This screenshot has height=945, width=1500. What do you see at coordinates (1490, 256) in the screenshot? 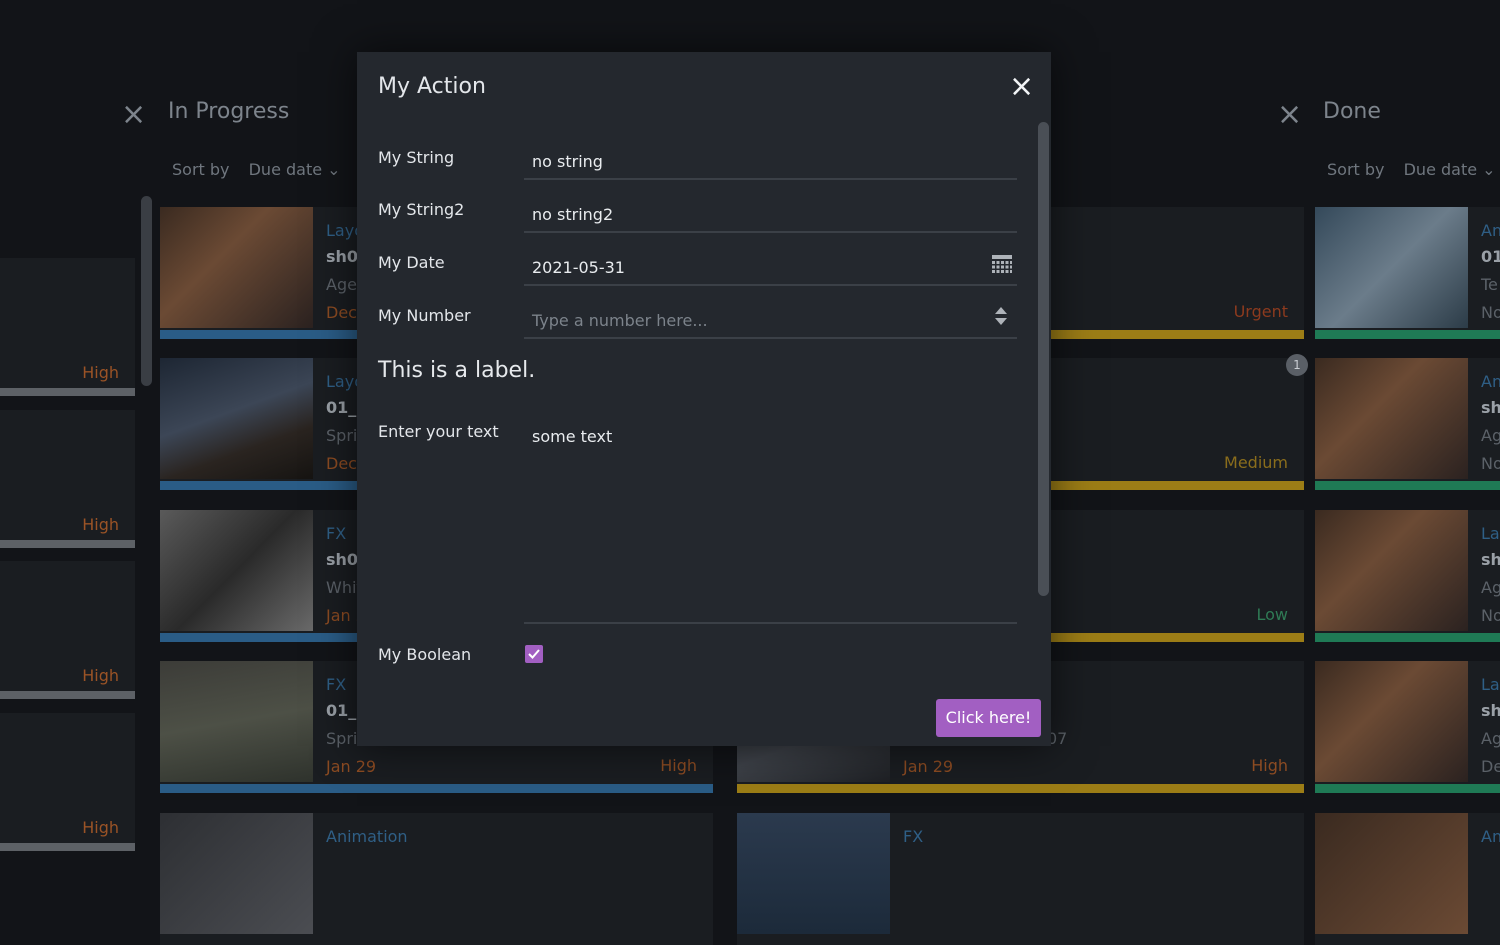
I see `task-name: 01` at bounding box center [1490, 256].